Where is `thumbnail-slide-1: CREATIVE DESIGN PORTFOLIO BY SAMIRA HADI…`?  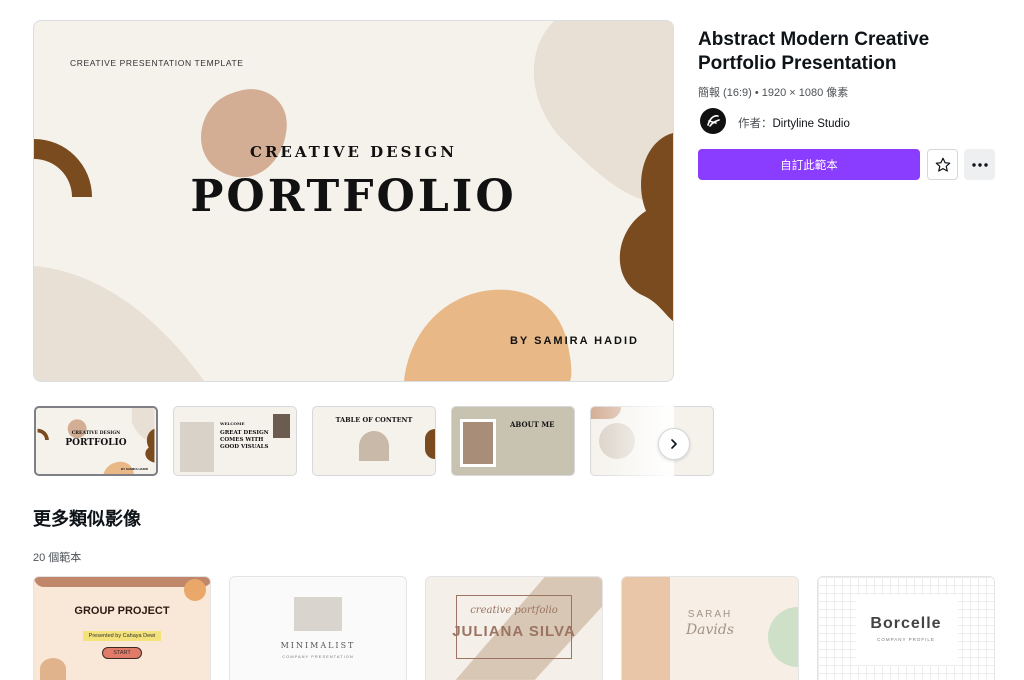
thumbnail-slide-1: CREATIVE DESIGN PORTFOLIO BY SAMIRA HADI… is located at coordinates (96, 441).